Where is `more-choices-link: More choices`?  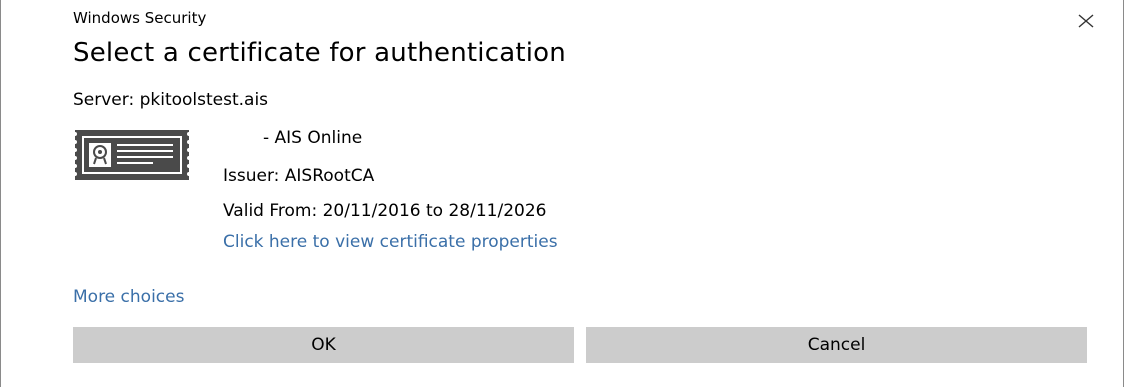 more-choices-link: More choices is located at coordinates (128, 297).